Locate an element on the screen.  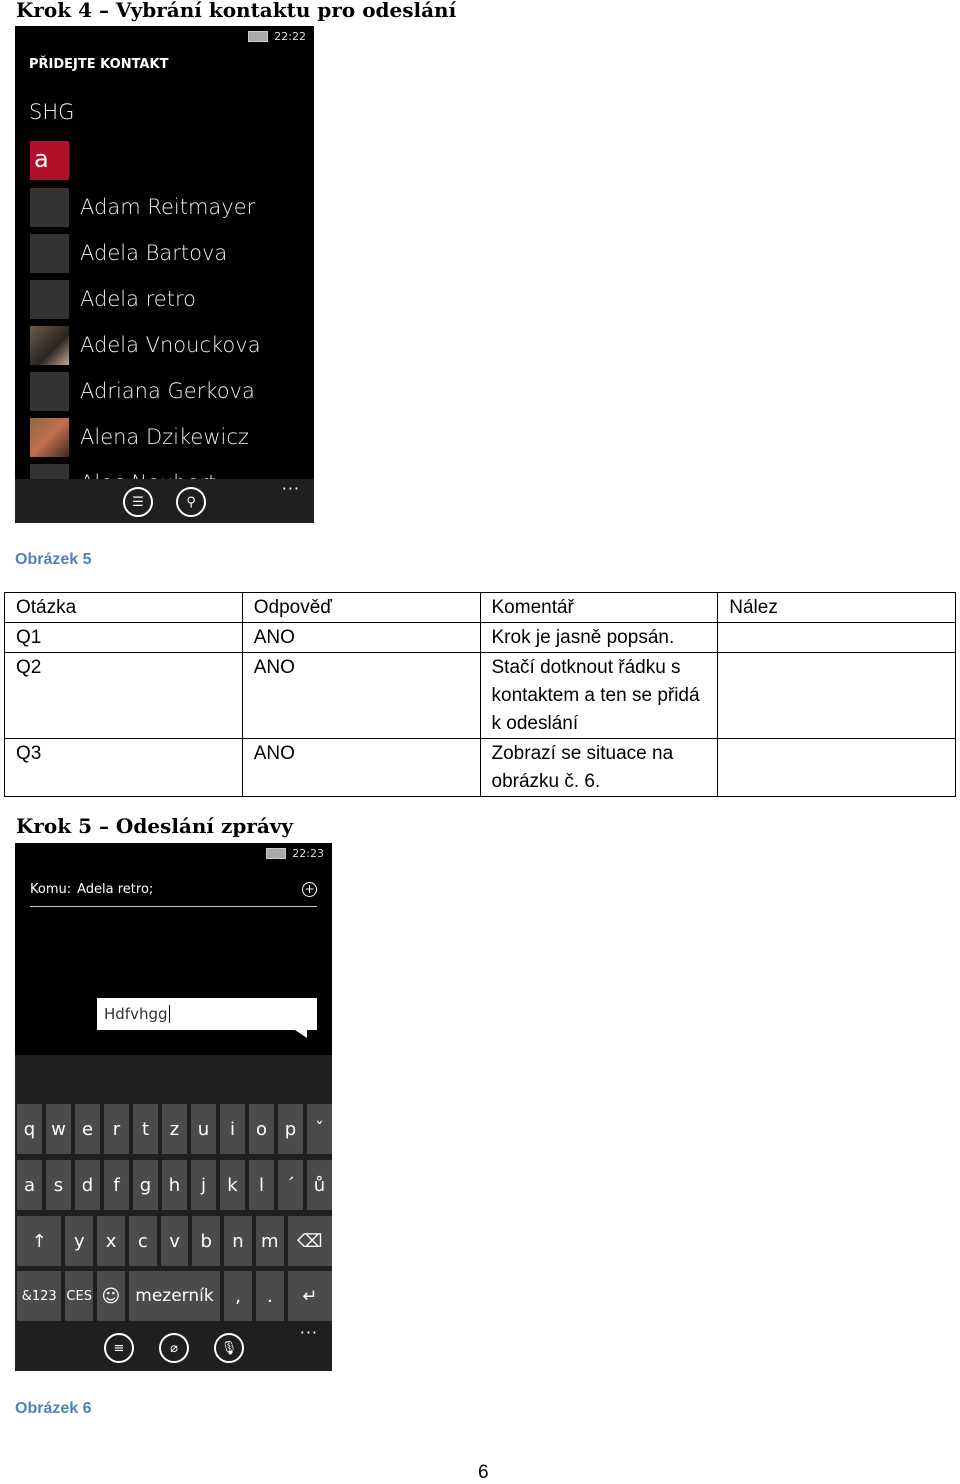
contact-item: Adela retro is located at coordinates (113, 299).